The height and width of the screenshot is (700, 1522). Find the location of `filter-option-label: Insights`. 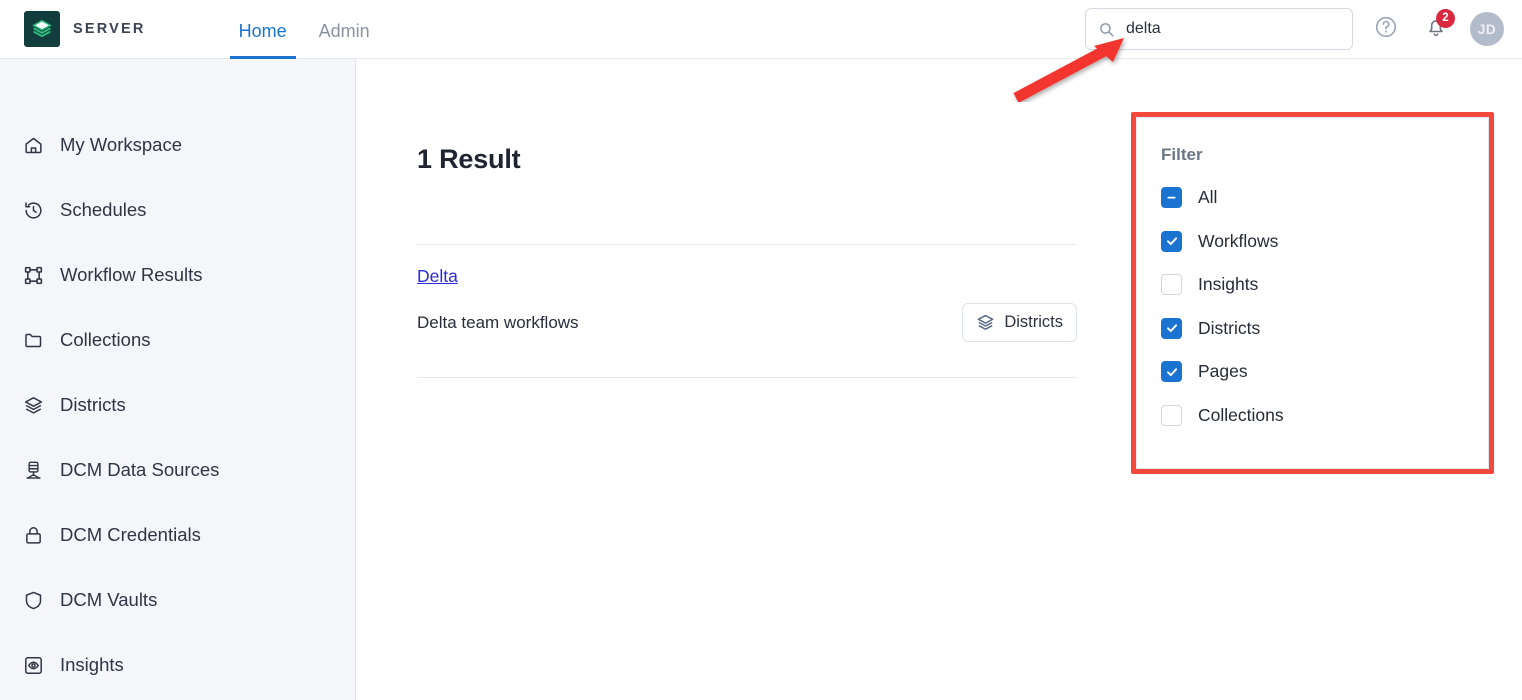

filter-option-label: Insights is located at coordinates (1228, 284).